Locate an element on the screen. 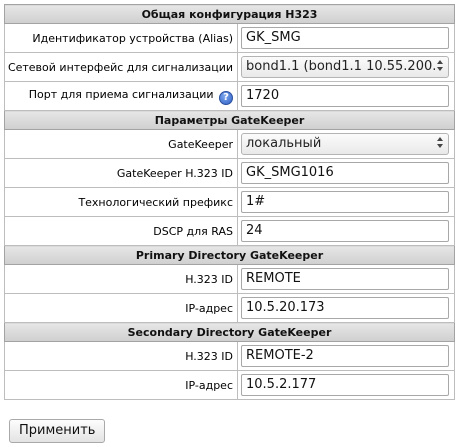 The width and height of the screenshot is (460, 447). row-gatekeeper-id: GateKeeper H.323 ID GK_SMG1016 is located at coordinates (230, 173).